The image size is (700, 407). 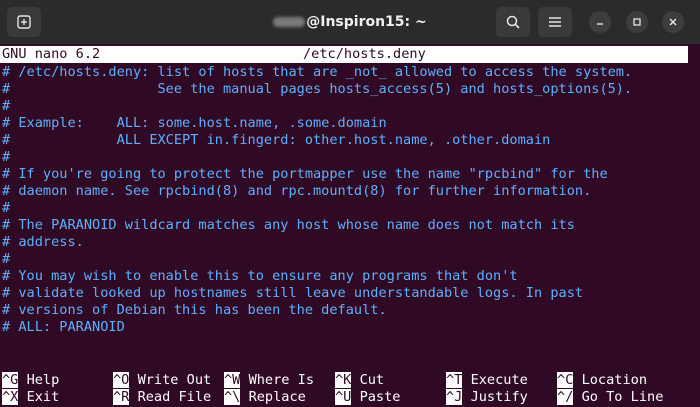 I want to click on shortcut-label: Read File, so click(x=174, y=397).